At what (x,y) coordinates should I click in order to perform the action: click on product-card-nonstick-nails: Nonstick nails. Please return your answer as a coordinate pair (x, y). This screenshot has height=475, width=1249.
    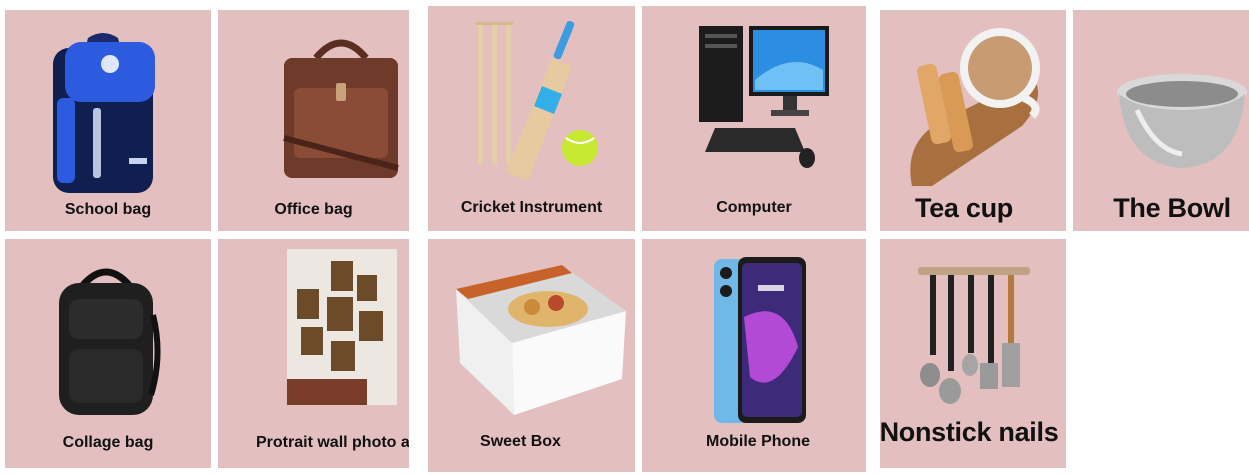
    Looking at the image, I should click on (973, 353).